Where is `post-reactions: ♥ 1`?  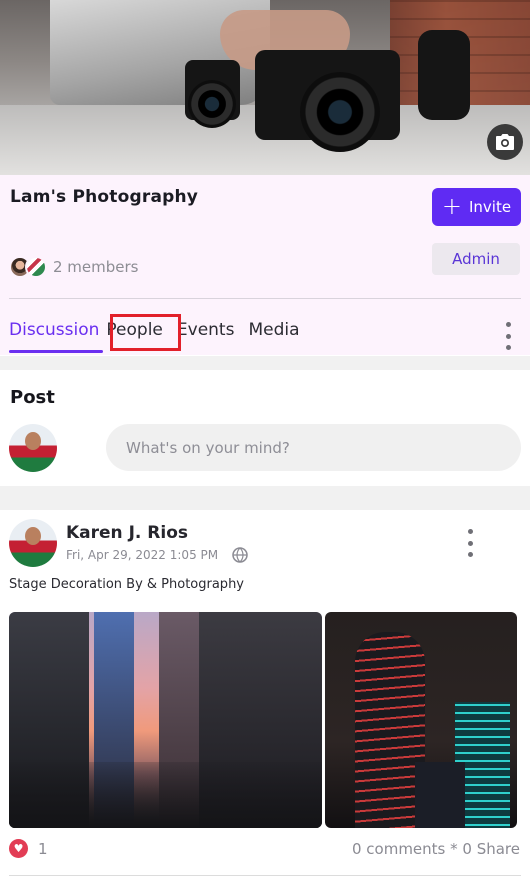
post-reactions: ♥ 1 is located at coordinates (28, 848).